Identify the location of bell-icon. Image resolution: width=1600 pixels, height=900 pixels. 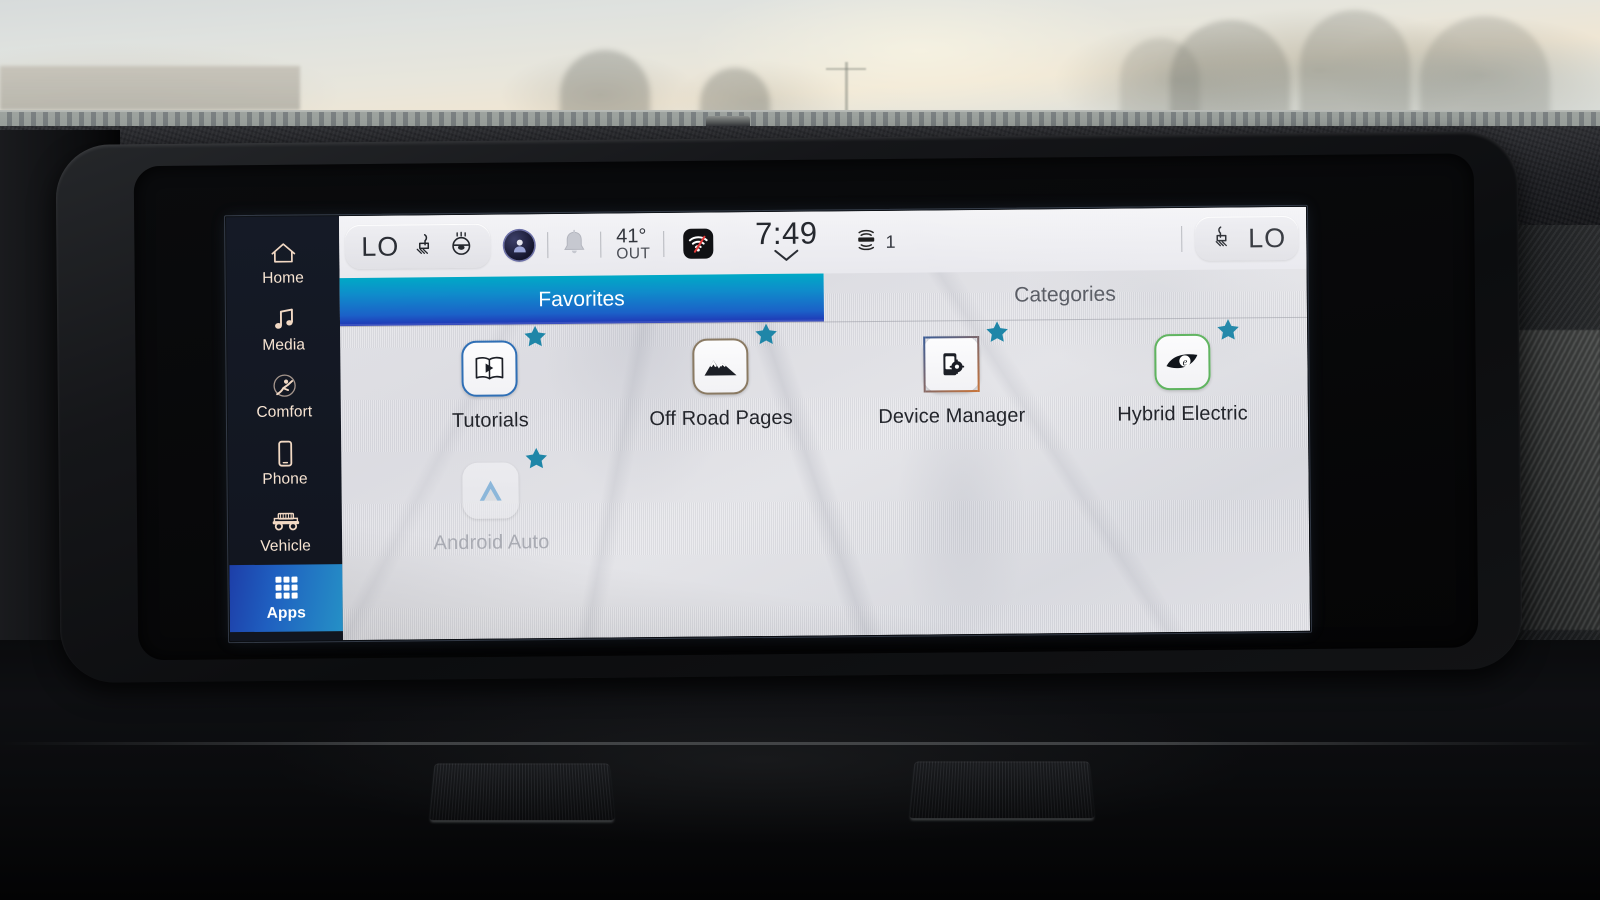
(574, 244).